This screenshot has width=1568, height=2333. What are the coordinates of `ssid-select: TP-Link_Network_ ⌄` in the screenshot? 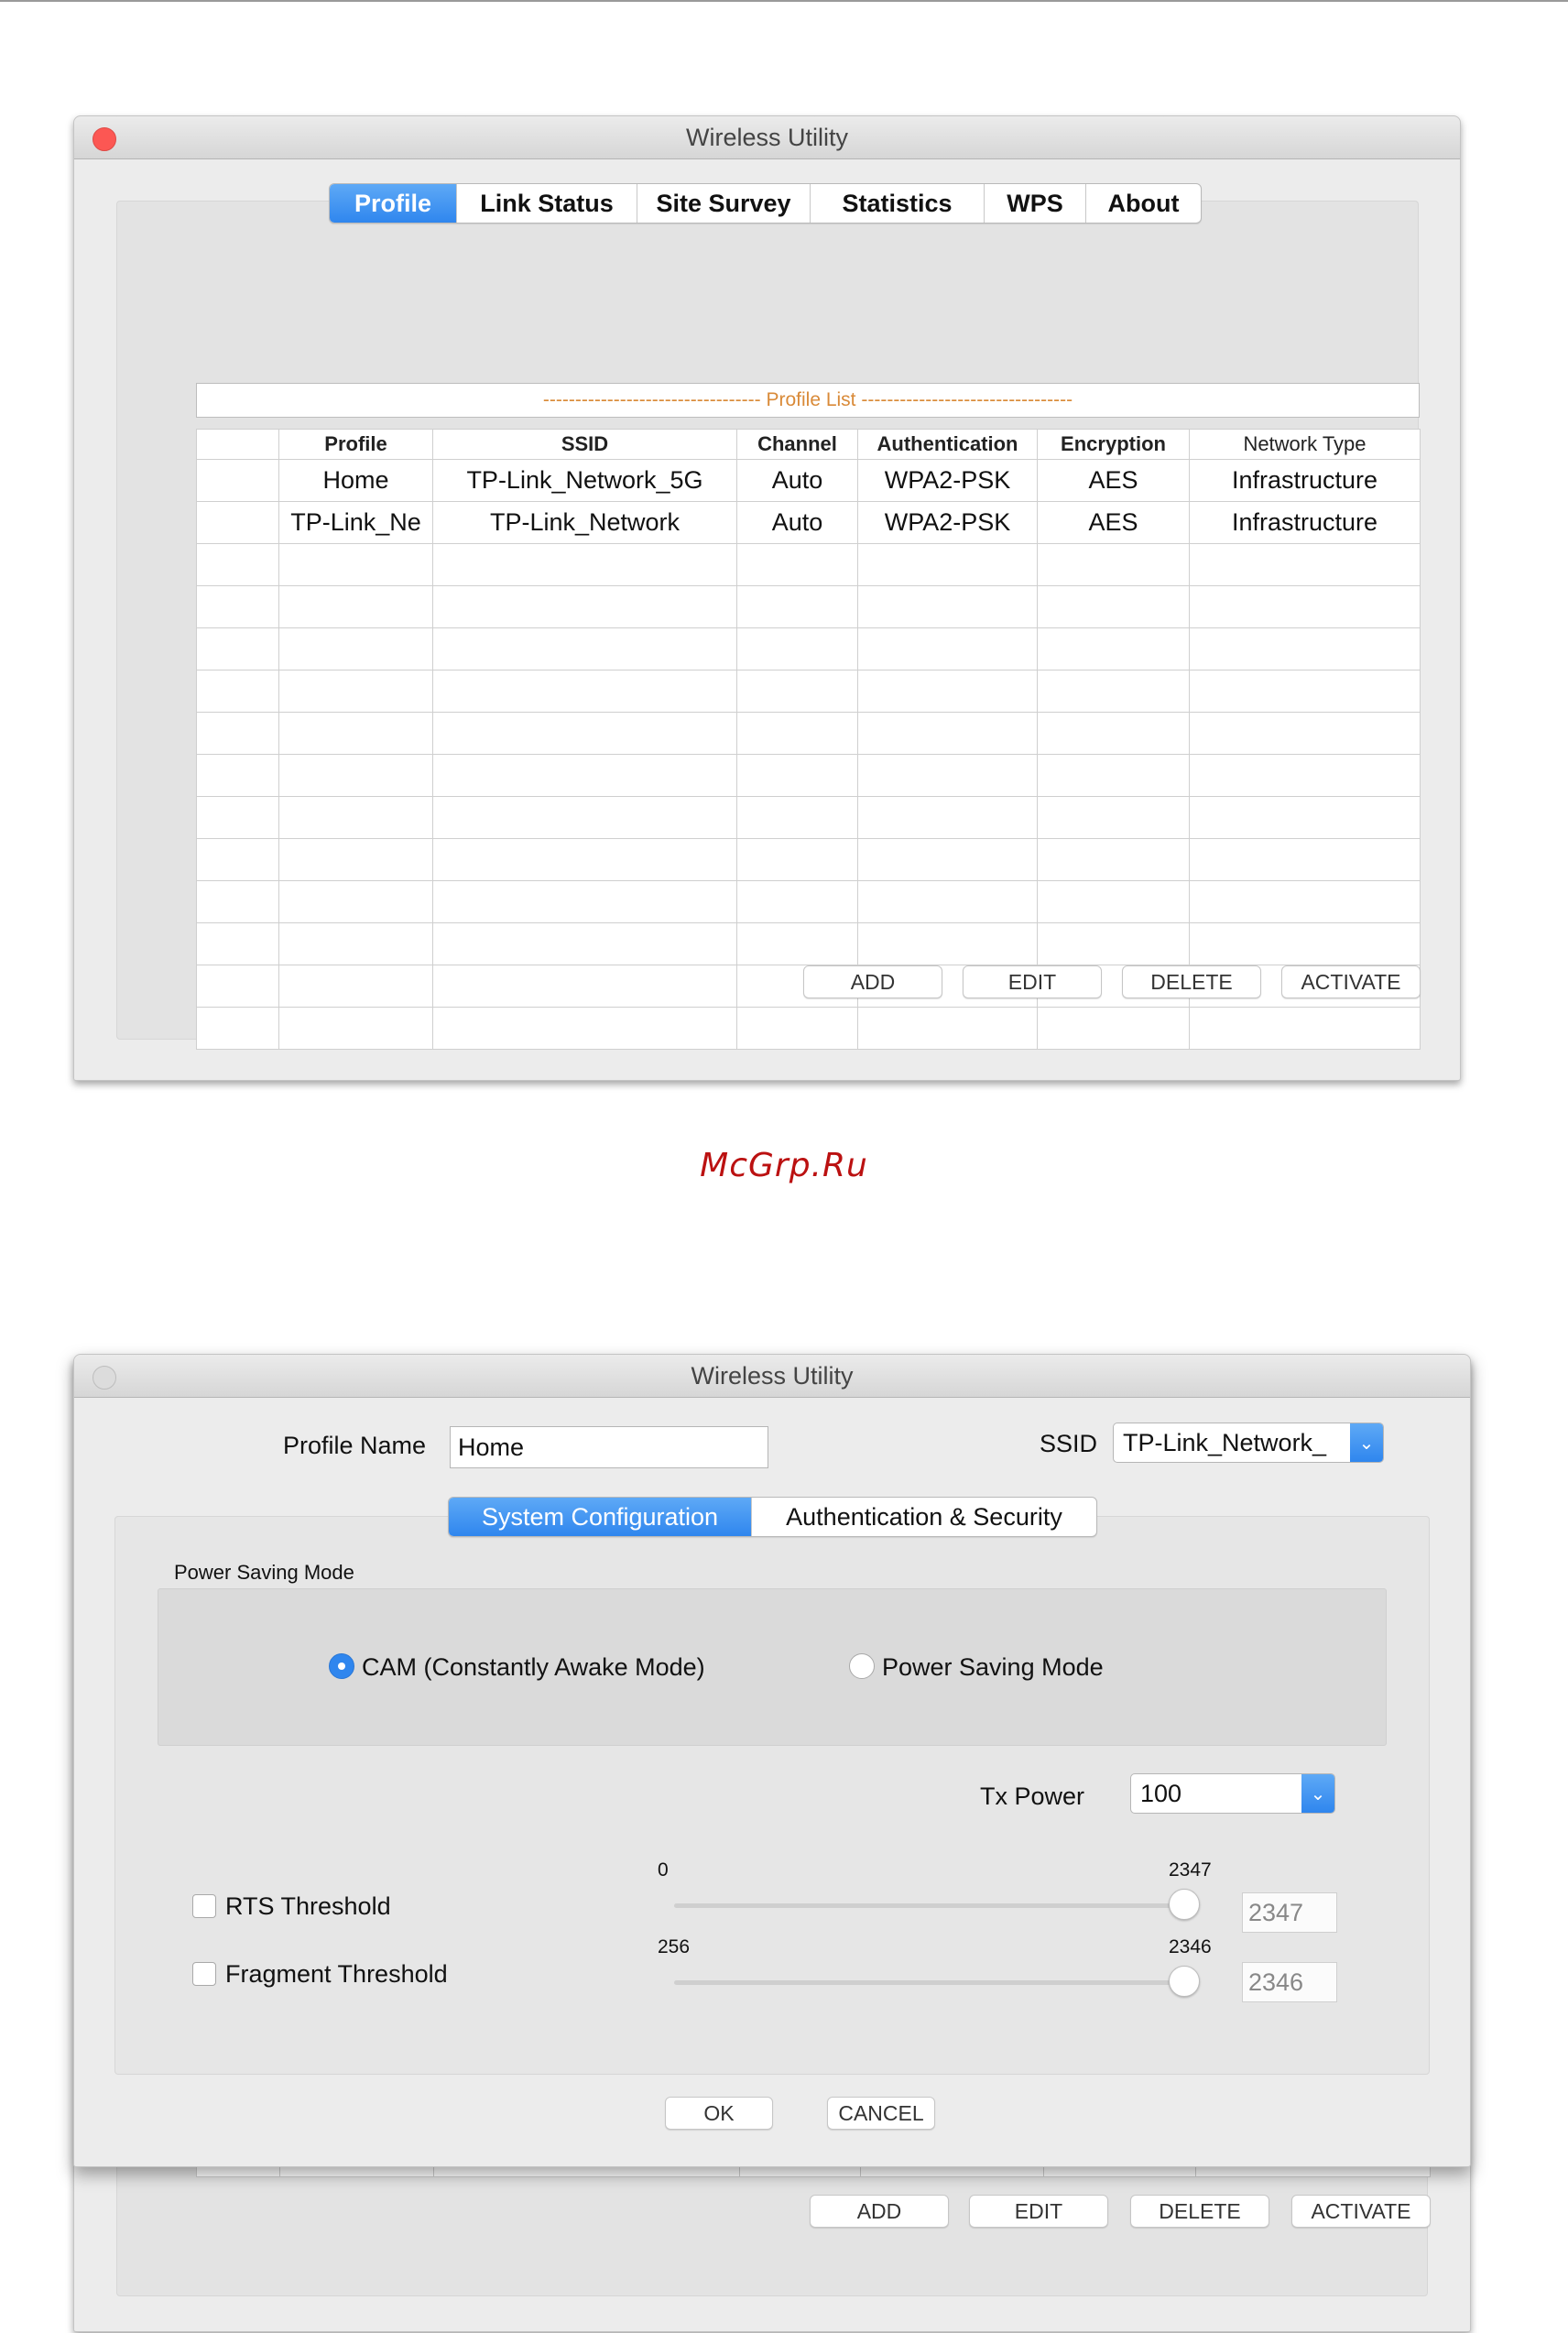 It's located at (1248, 1443).